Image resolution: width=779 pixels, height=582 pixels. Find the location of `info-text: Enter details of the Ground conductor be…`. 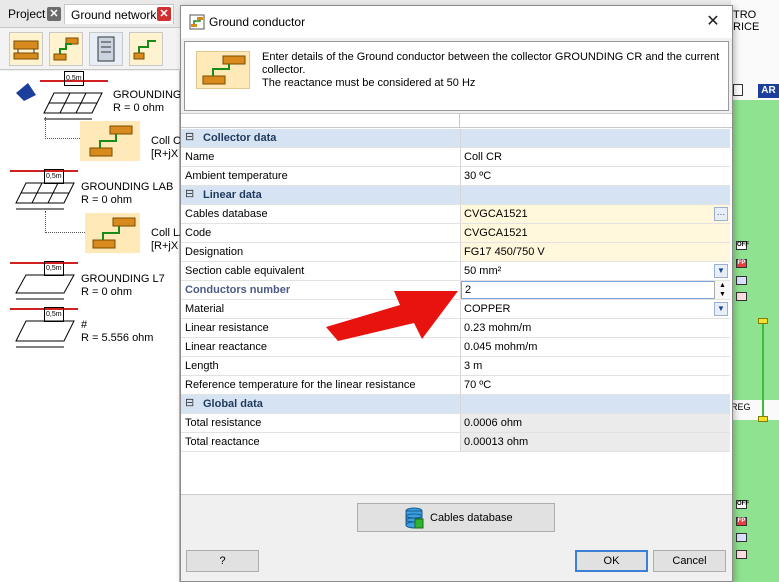

info-text: Enter details of the Ground conductor be… is located at coordinates (491, 70).